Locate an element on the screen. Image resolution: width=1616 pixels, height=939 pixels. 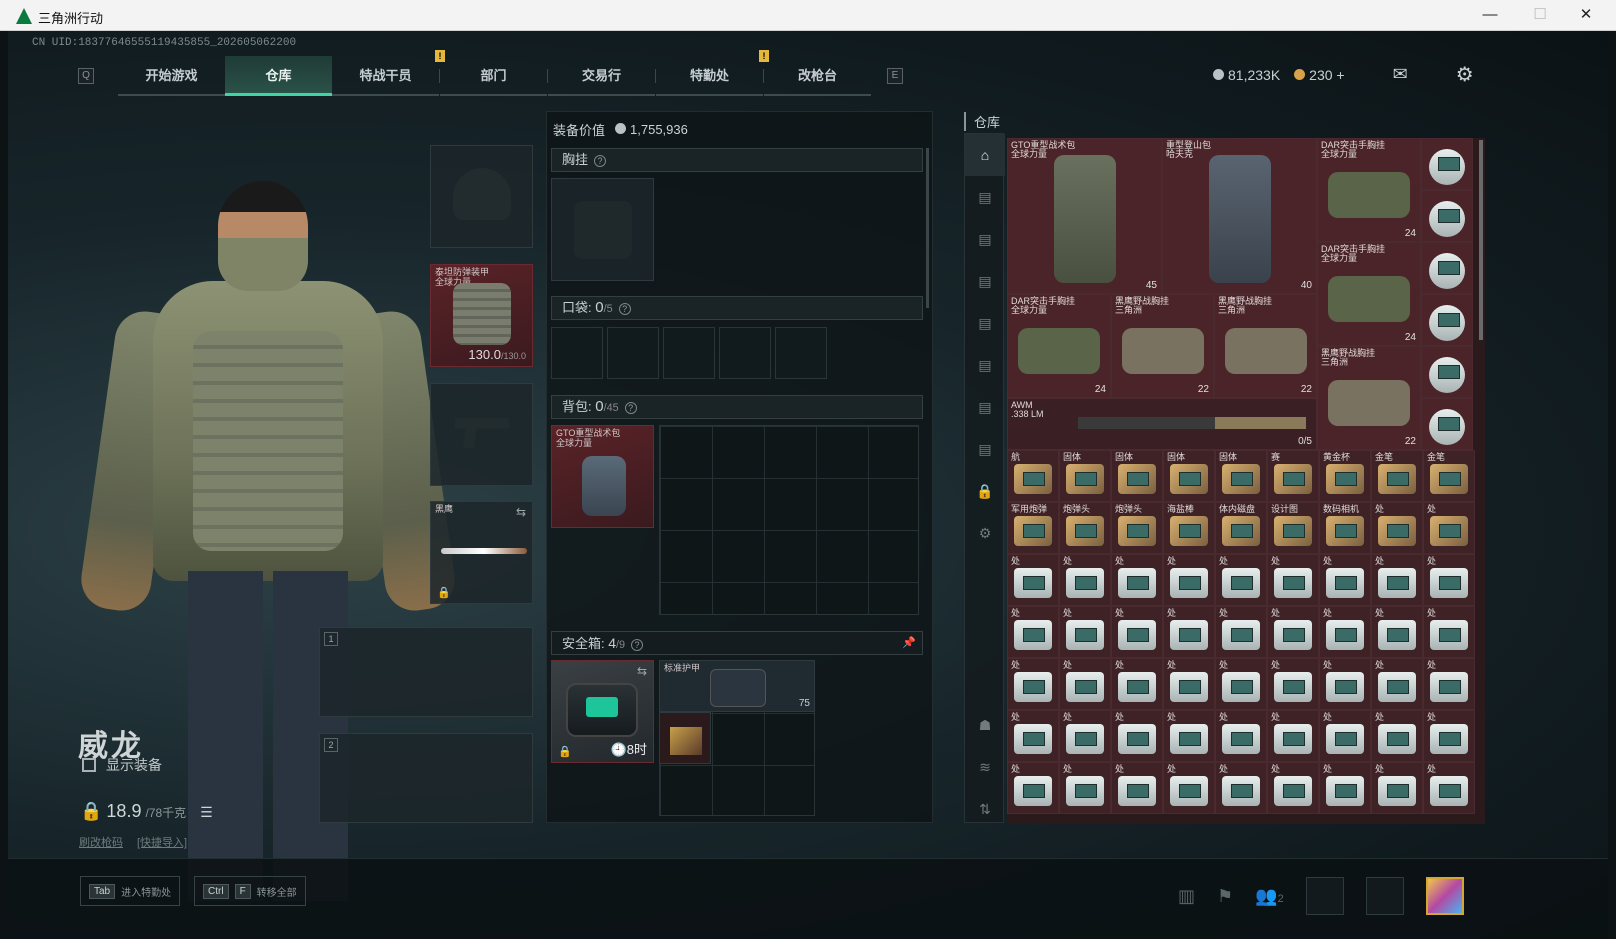
transfer-all-button: Ctrl F 转移全部 is located at coordinates (250, 891).